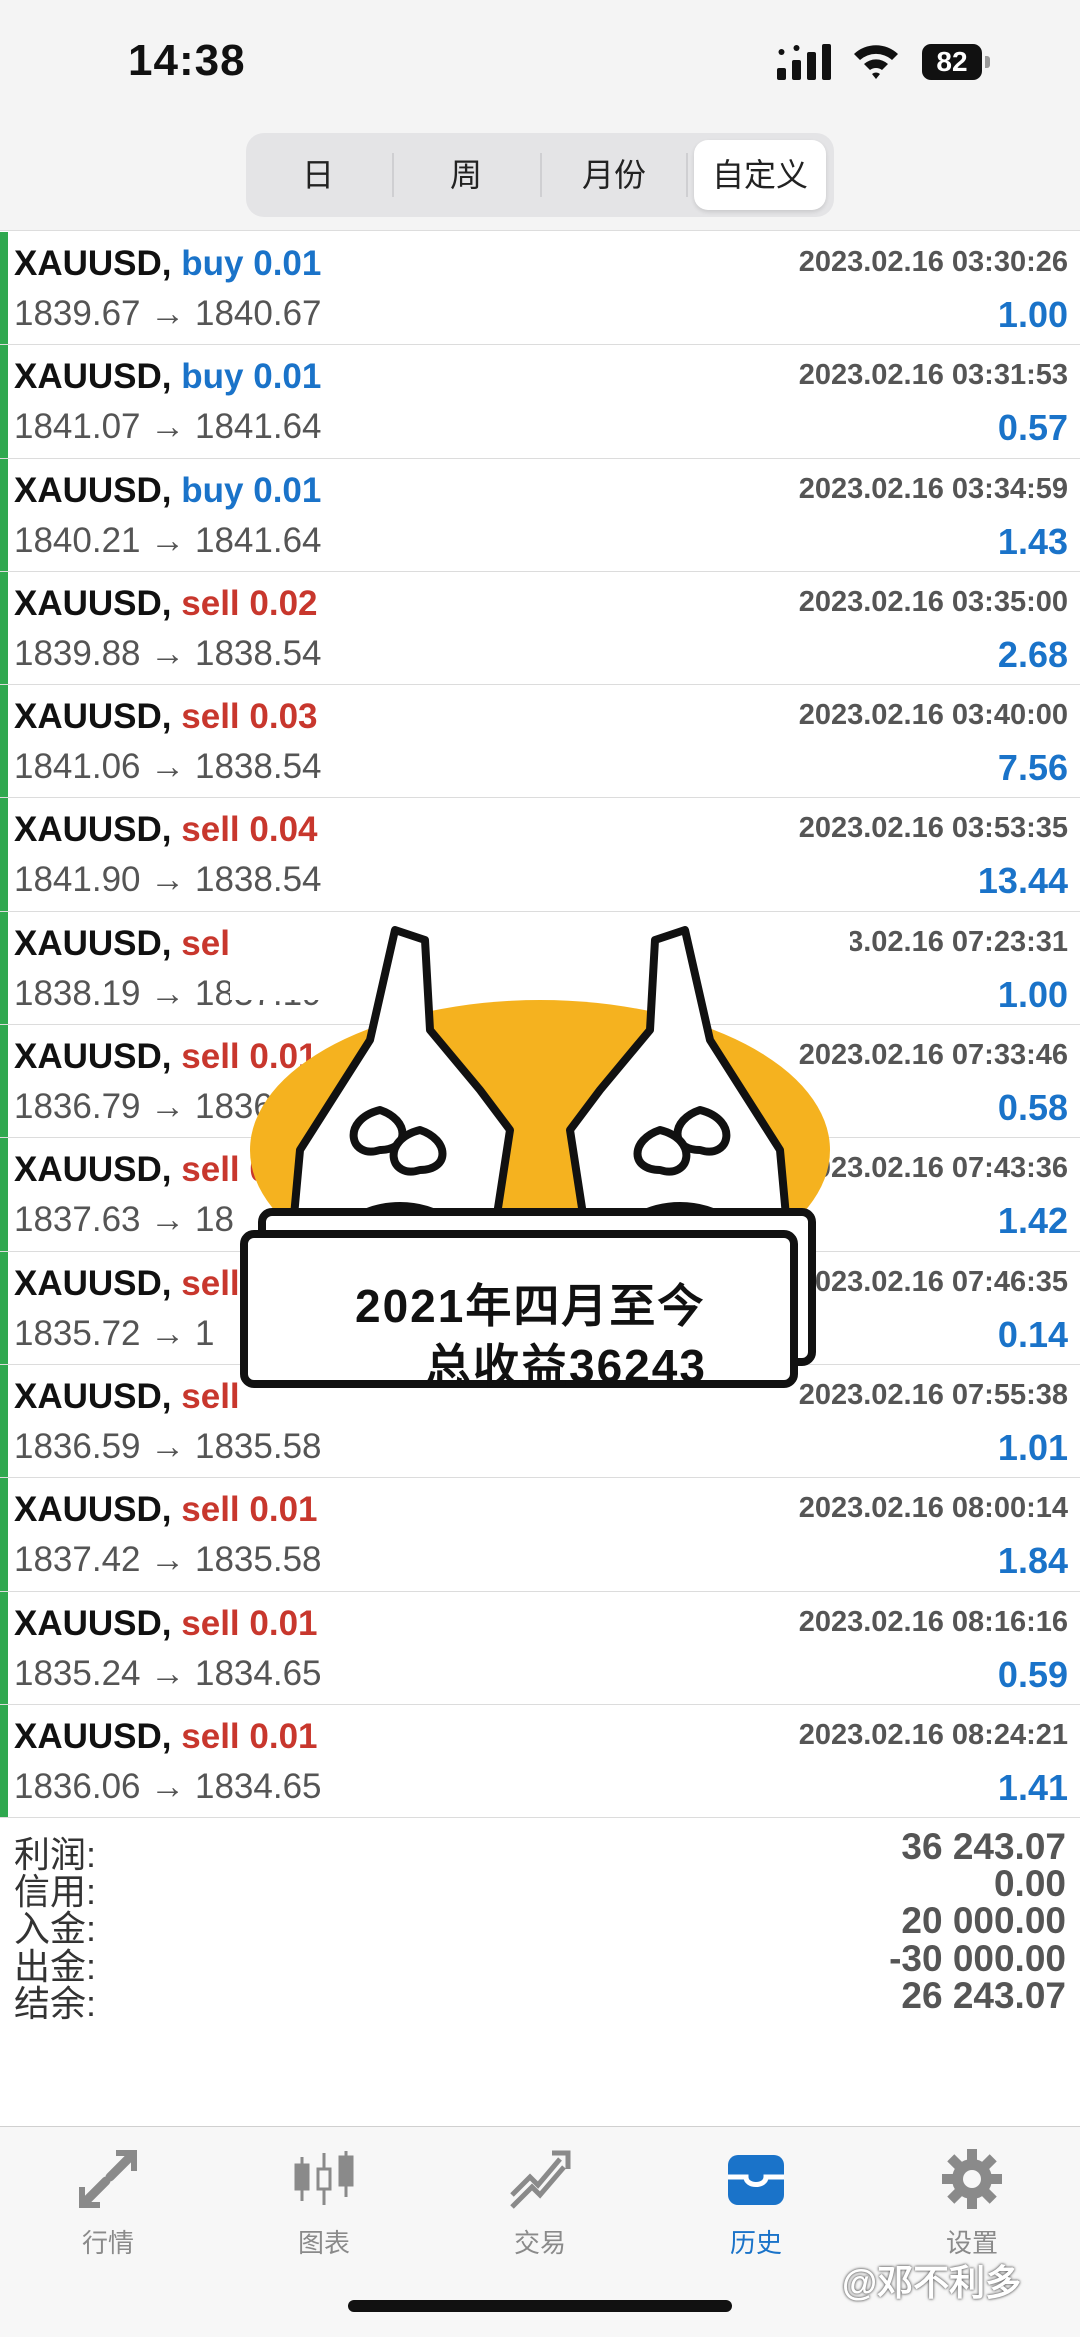 The image size is (1080, 2337). I want to click on segment-custom: 自定义, so click(760, 175).